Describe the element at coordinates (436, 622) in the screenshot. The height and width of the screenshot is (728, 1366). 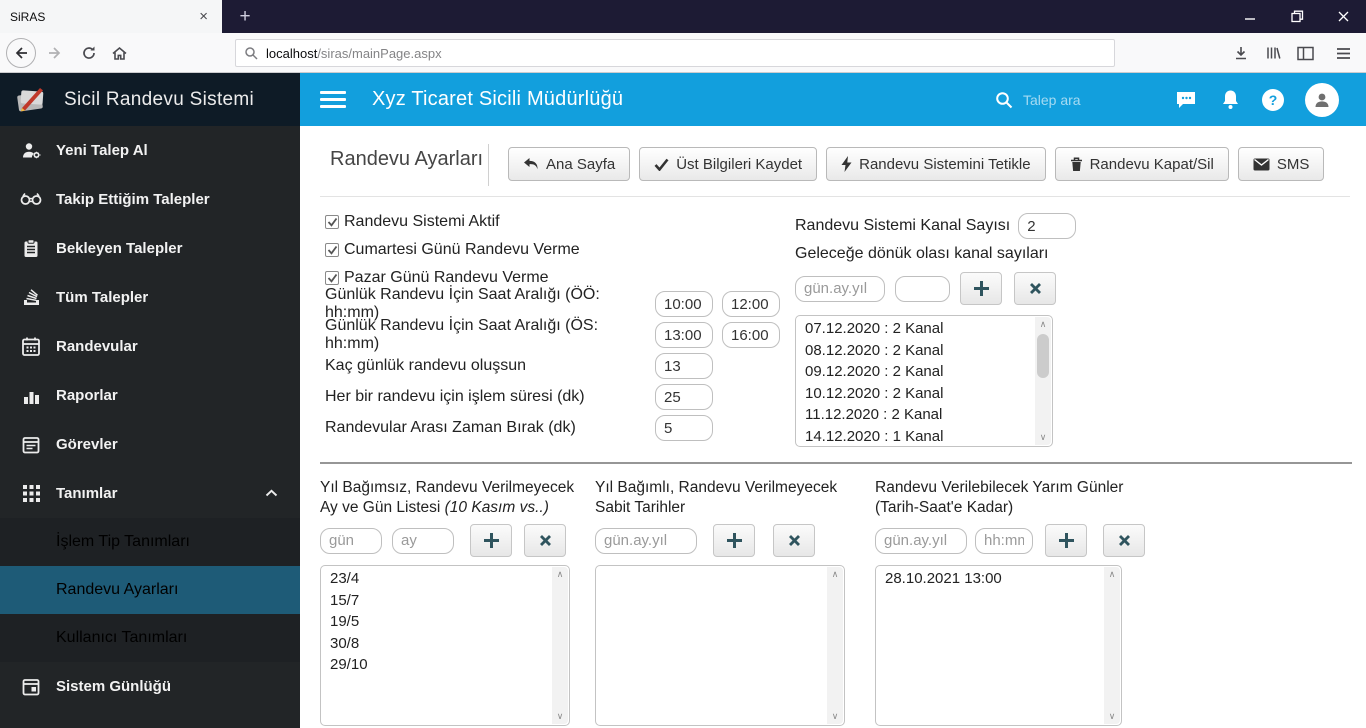
I see `list-item: 19/5` at that location.